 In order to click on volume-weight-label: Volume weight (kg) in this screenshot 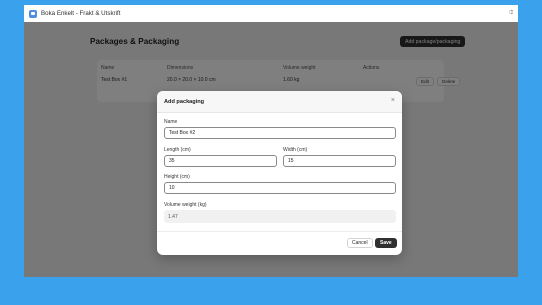, I will do `click(185, 205)`.